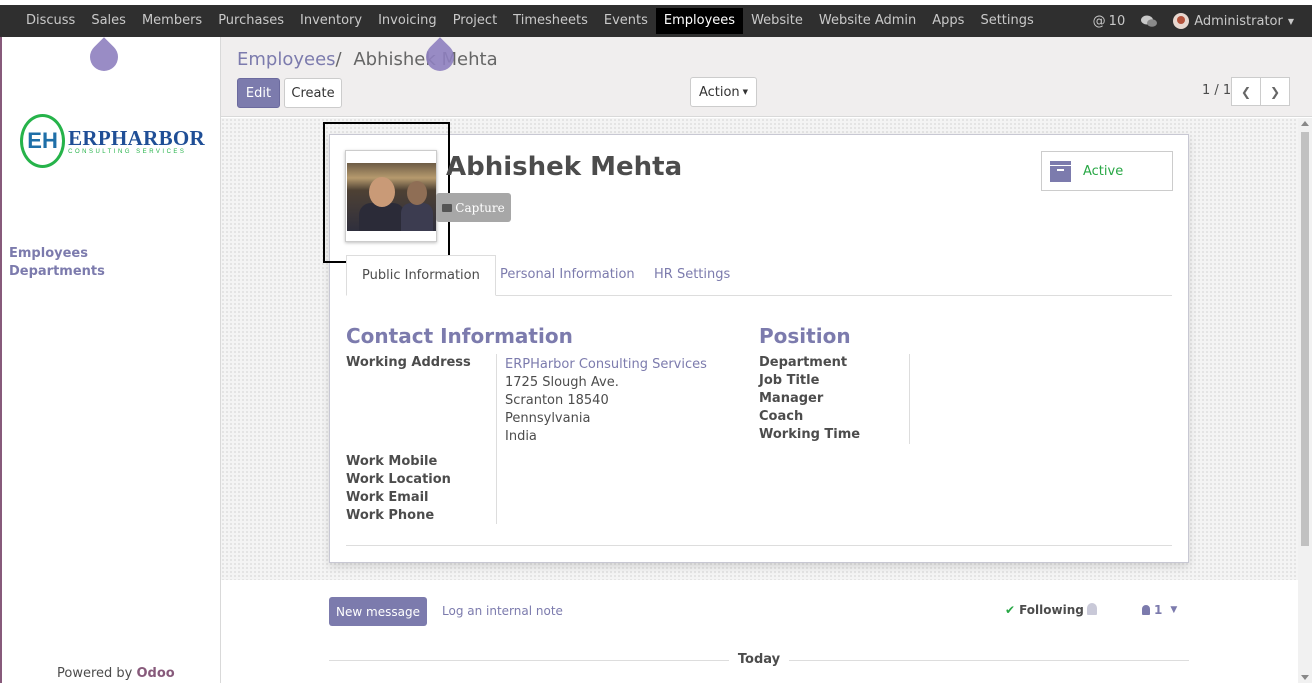  I want to click on address-street: 1725 Slough Ave., so click(562, 382).